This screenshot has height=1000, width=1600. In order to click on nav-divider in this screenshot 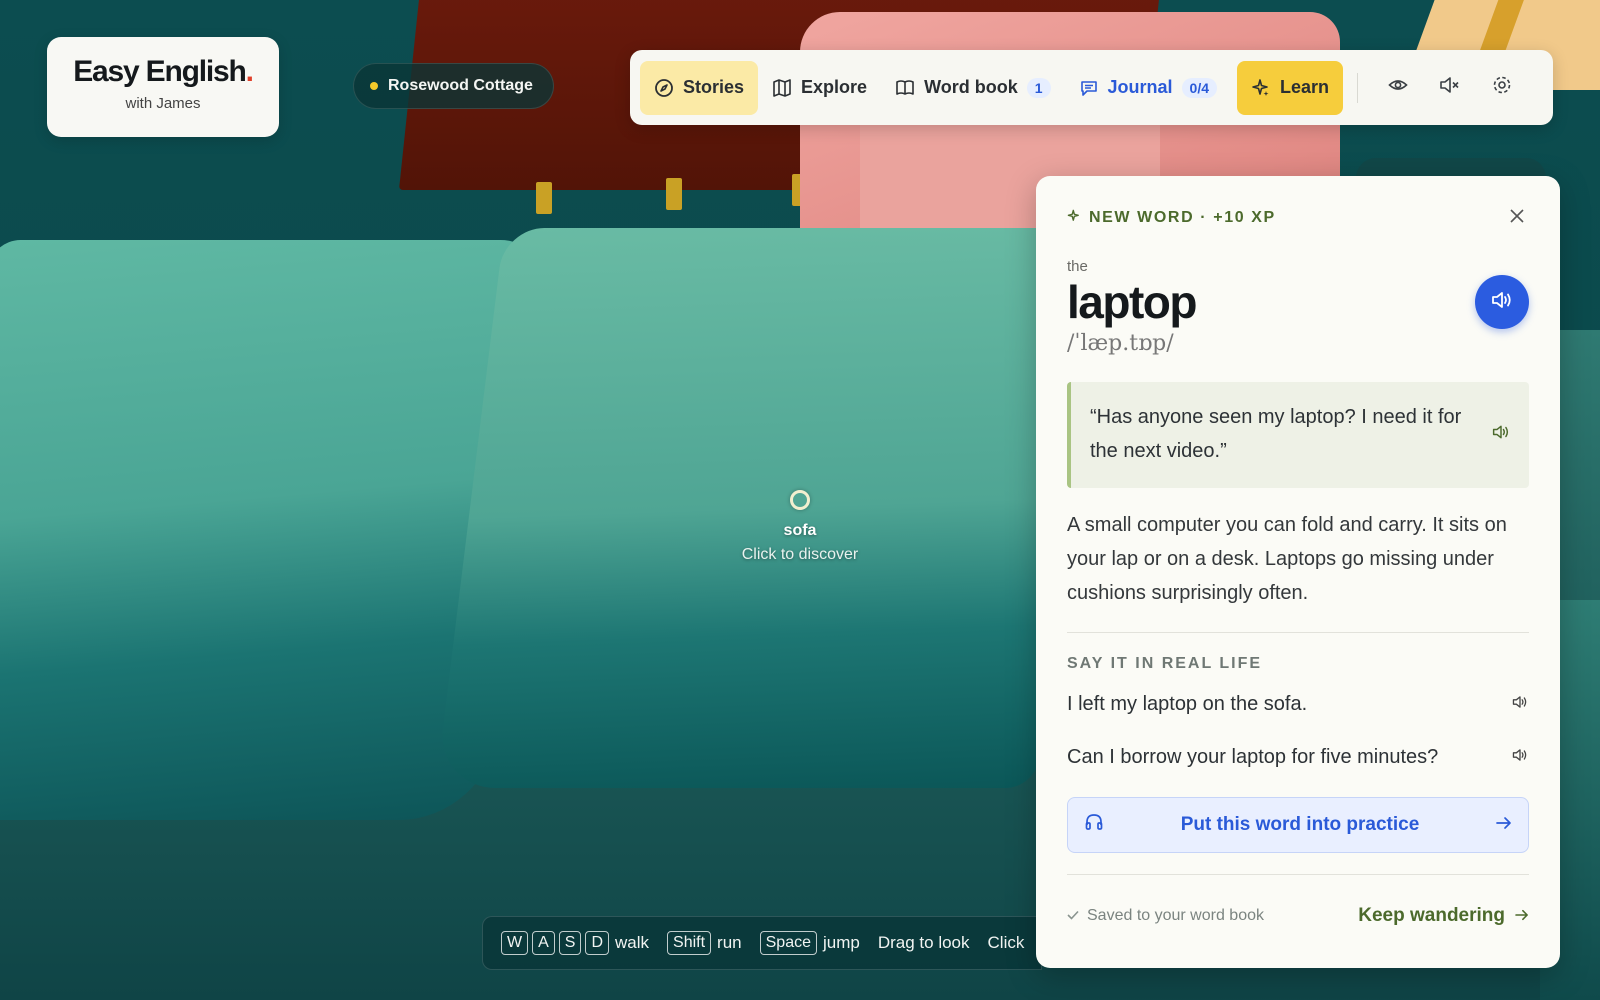, I will do `click(1358, 87)`.